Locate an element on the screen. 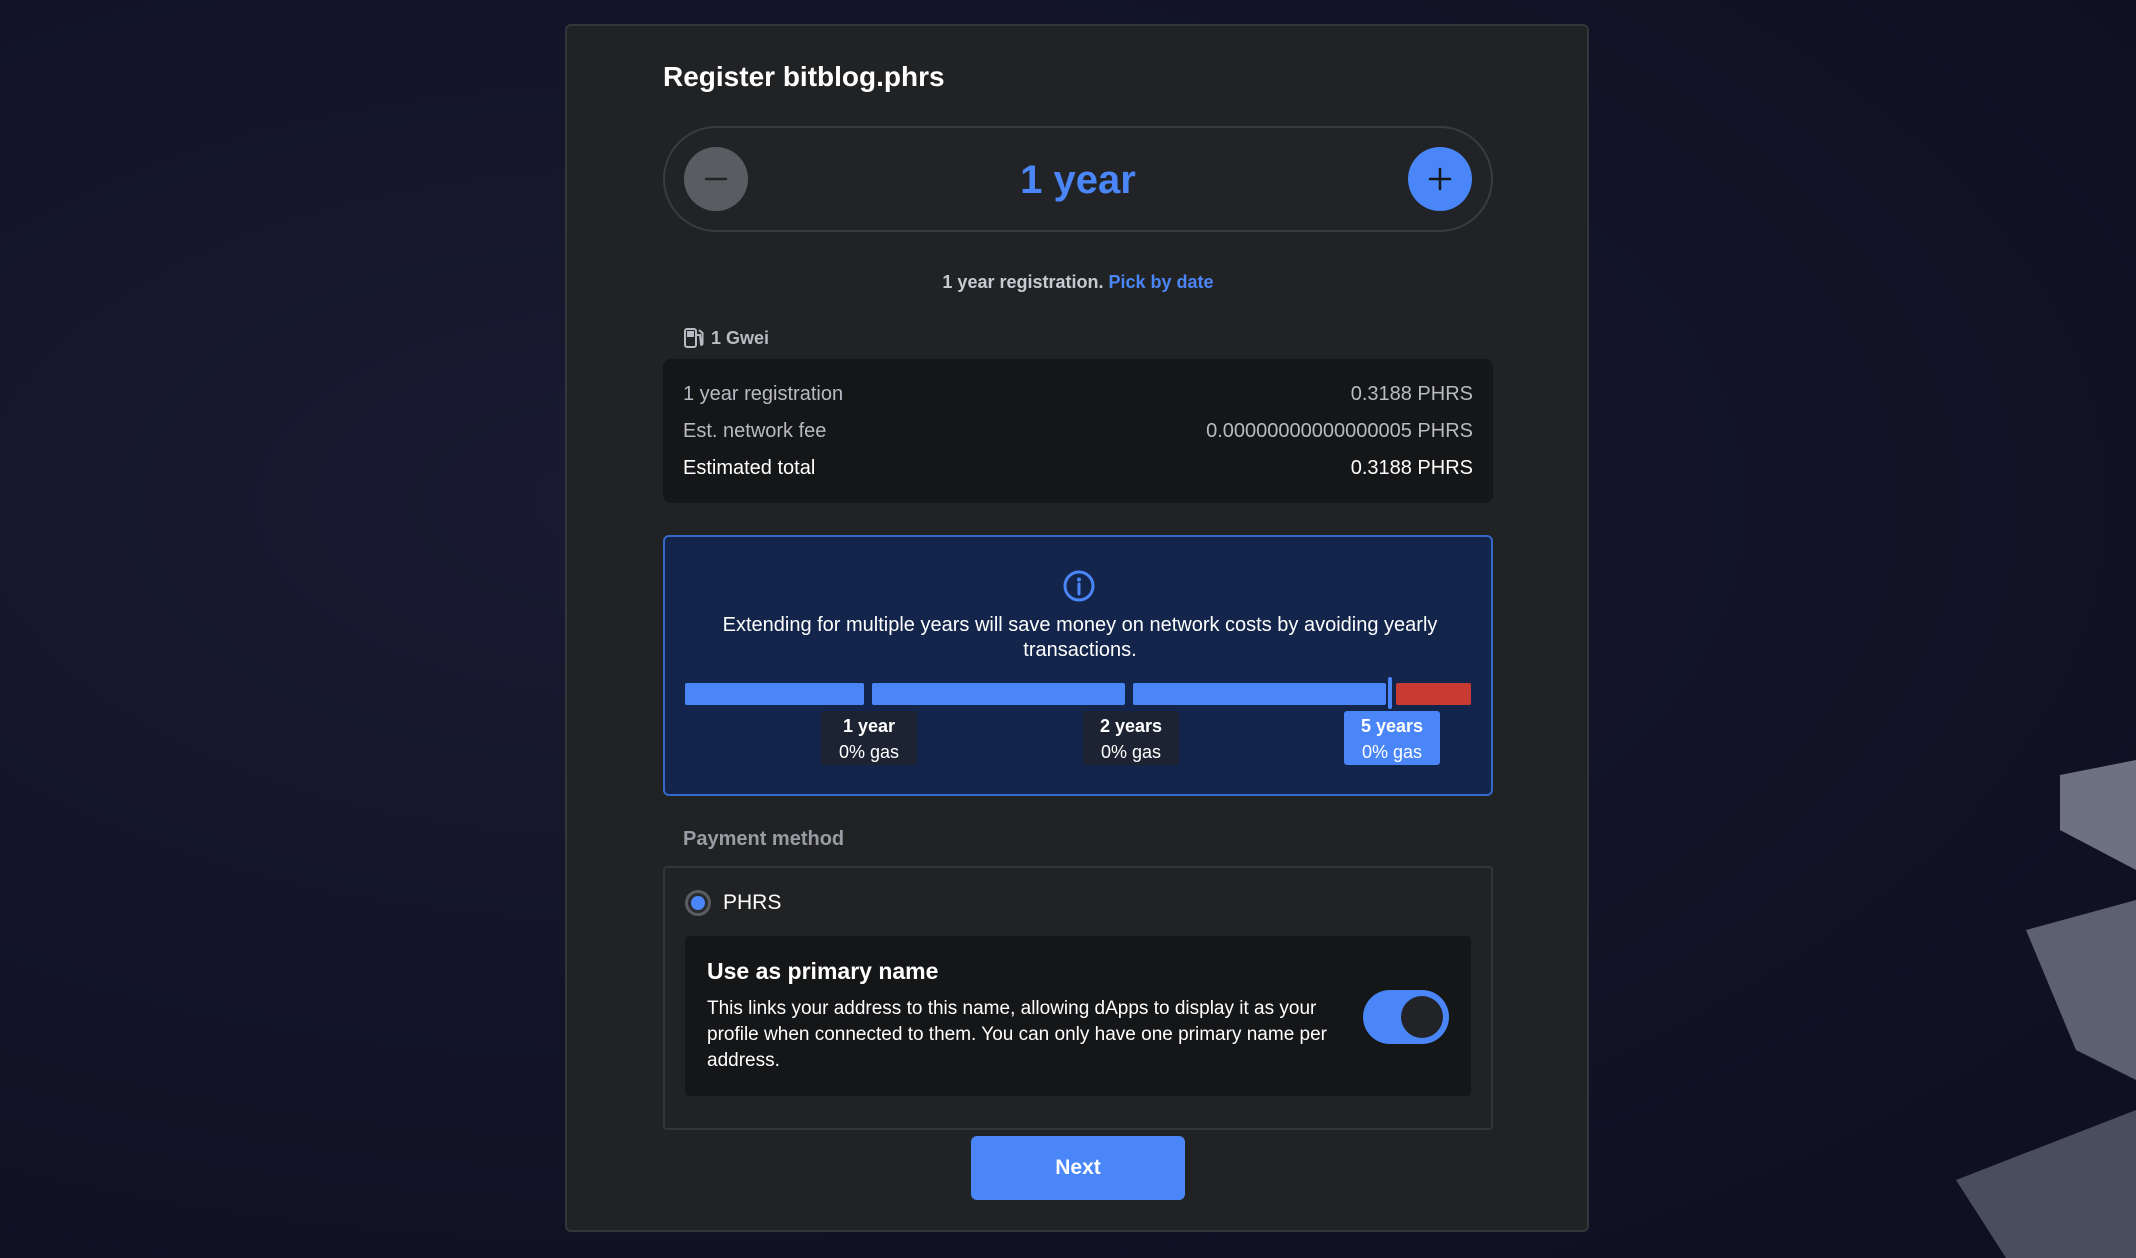 The image size is (2136, 1258). duration-subtitle: 1 year registration. Pick by date is located at coordinates (1078, 282).